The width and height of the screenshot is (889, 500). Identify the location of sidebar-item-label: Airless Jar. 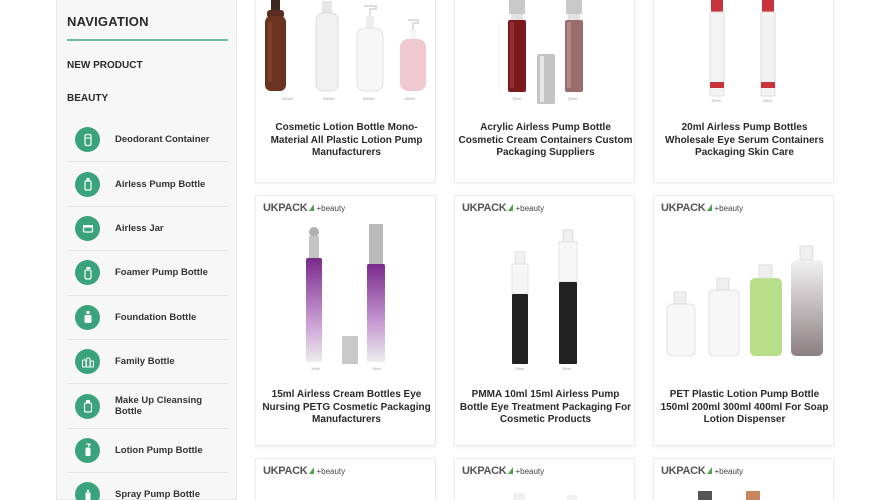
(139, 228).